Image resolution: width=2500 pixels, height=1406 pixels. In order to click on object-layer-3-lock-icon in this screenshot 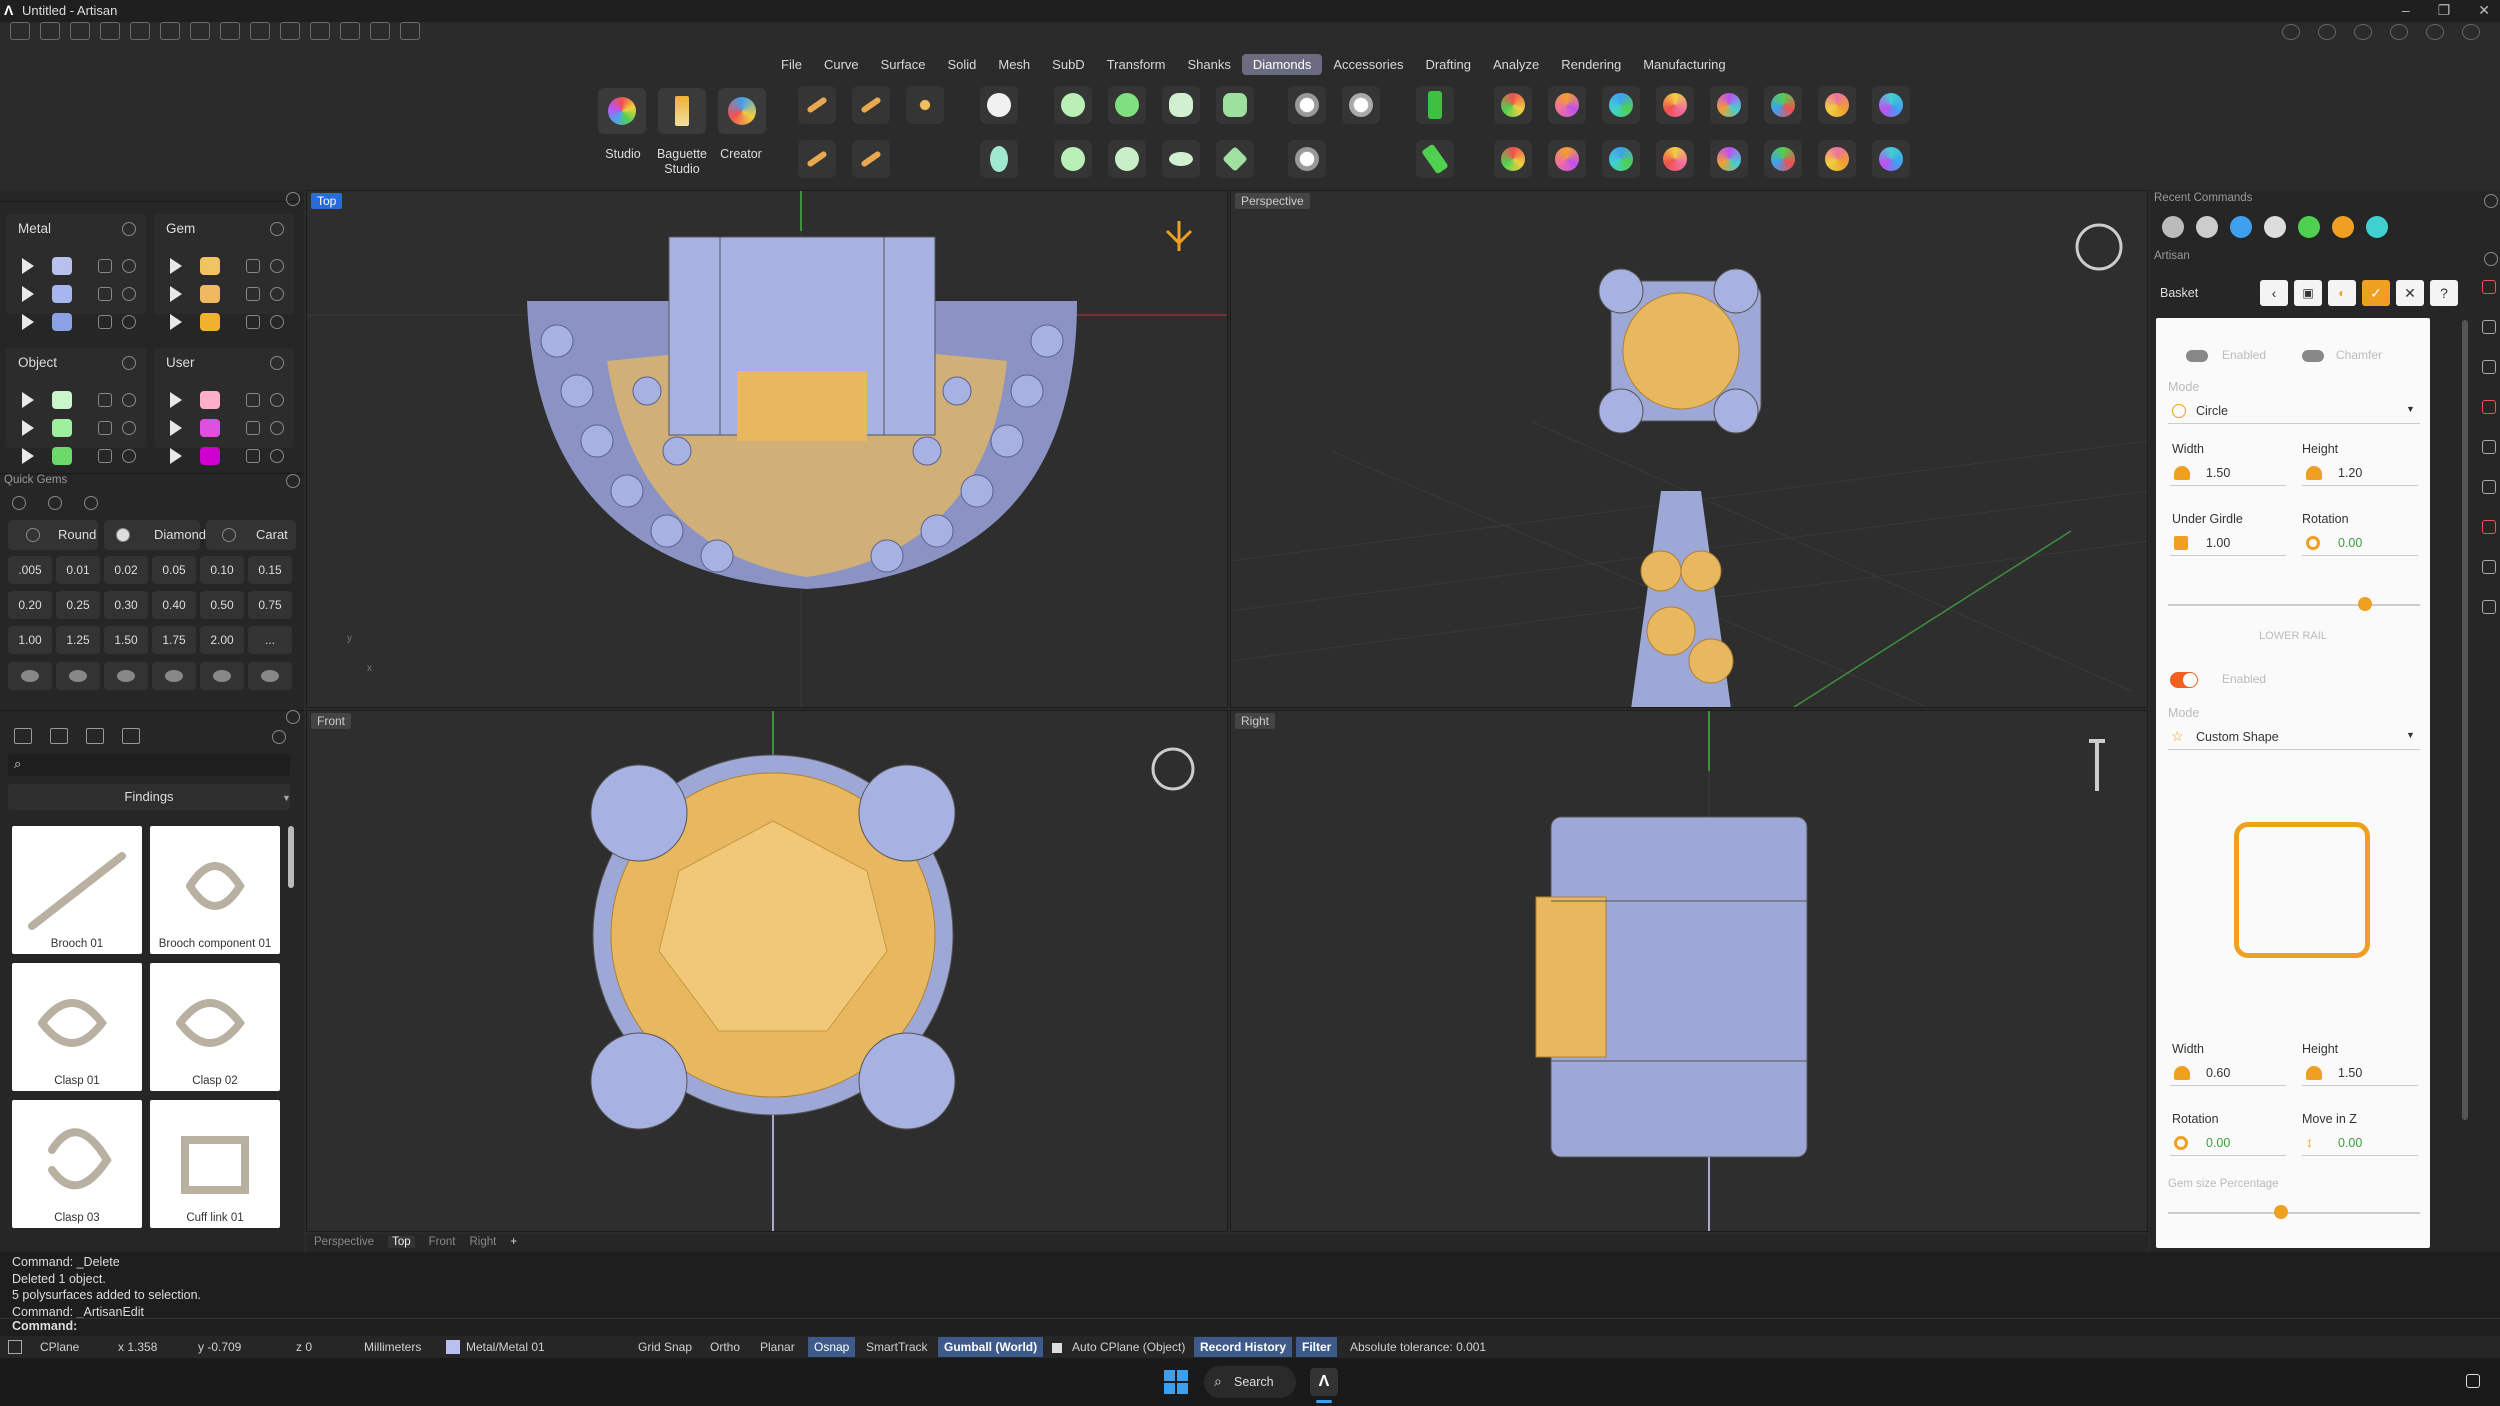, I will do `click(105, 456)`.